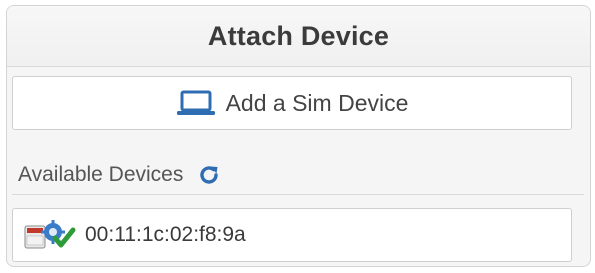 This screenshot has width=595, height=273. Describe the element at coordinates (196, 103) in the screenshot. I see `laptop-icon` at that location.